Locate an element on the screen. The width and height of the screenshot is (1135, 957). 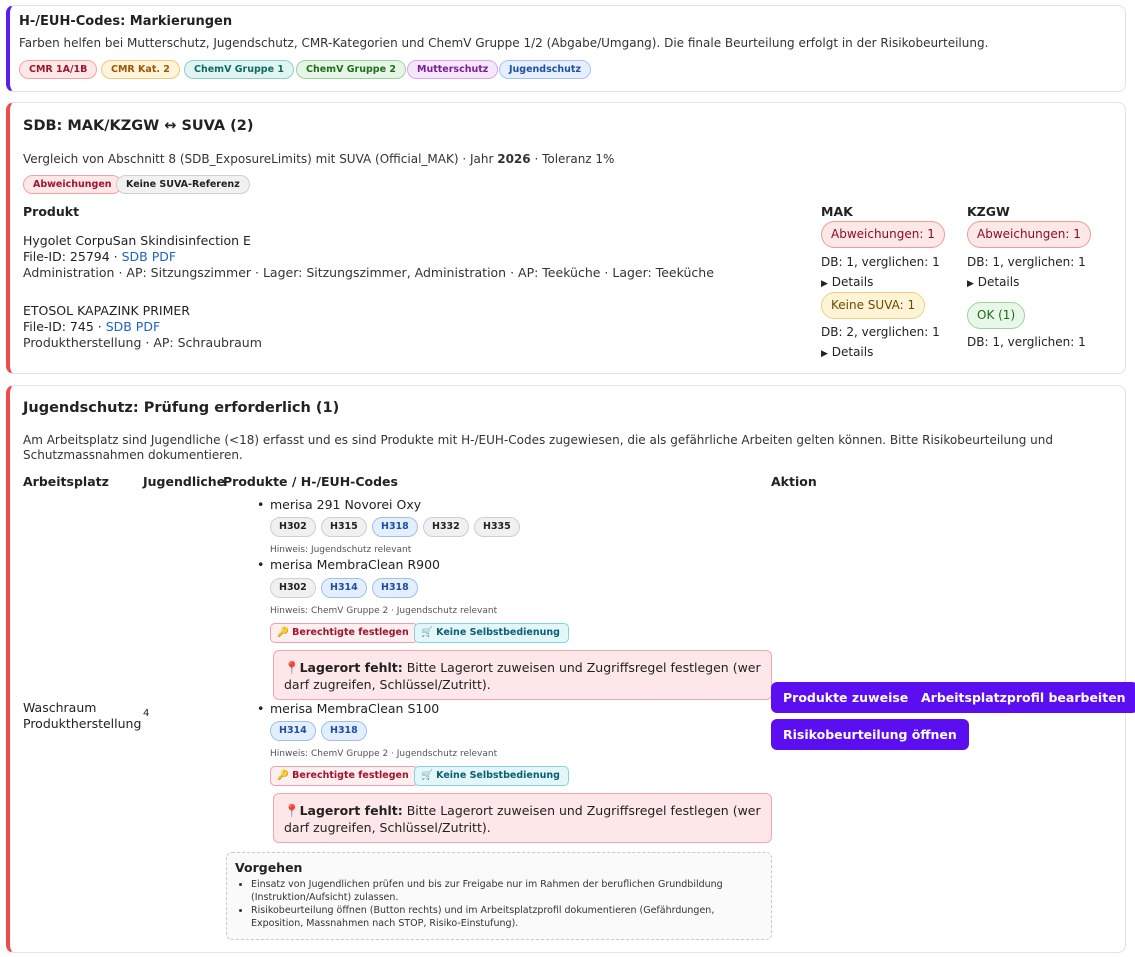
produkte-zuweisen-button: Produkte zuweisen is located at coordinates (850, 697).